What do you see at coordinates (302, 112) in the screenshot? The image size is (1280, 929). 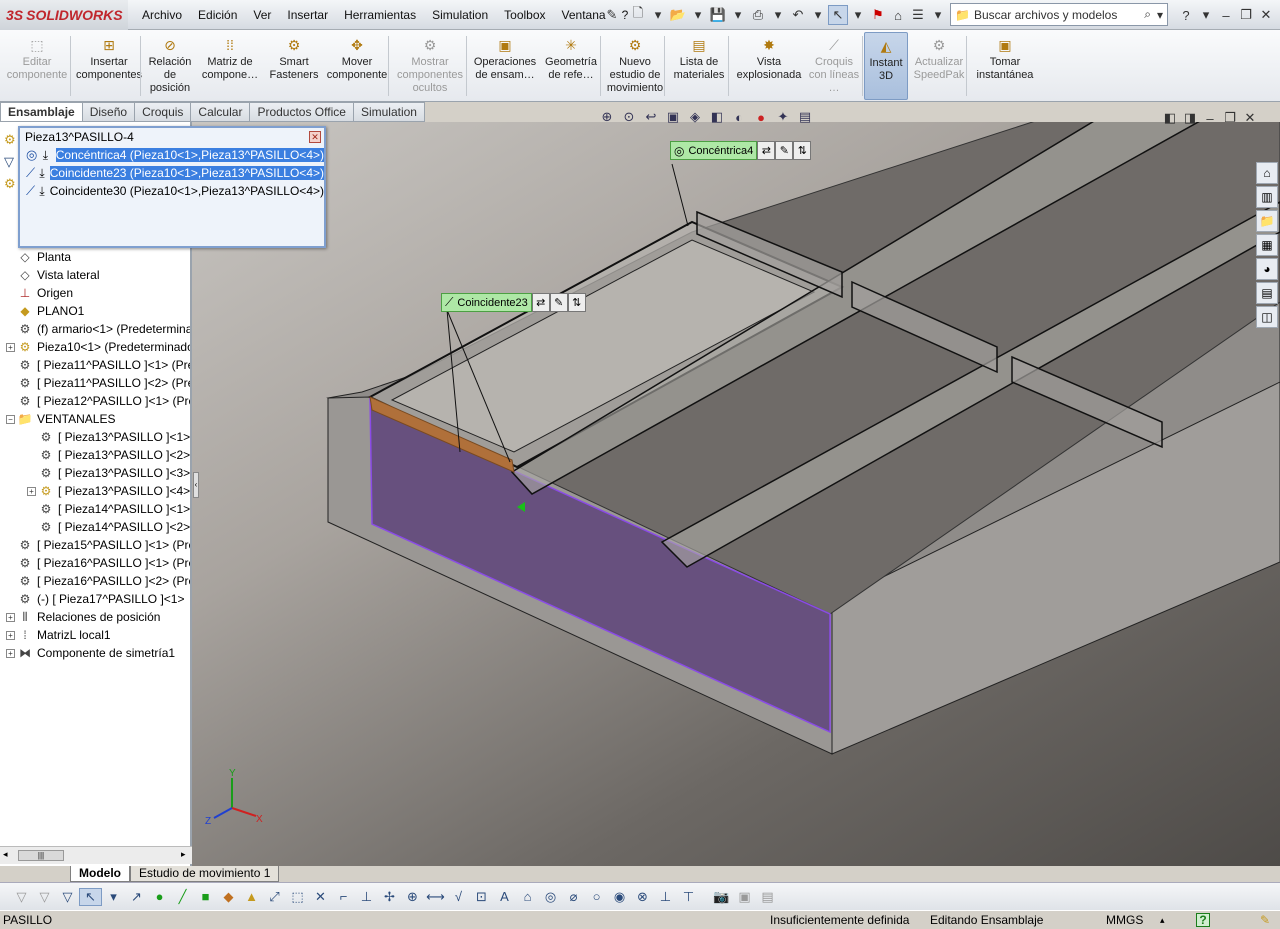 I see `tab-productos-office: Productos Office` at bounding box center [302, 112].